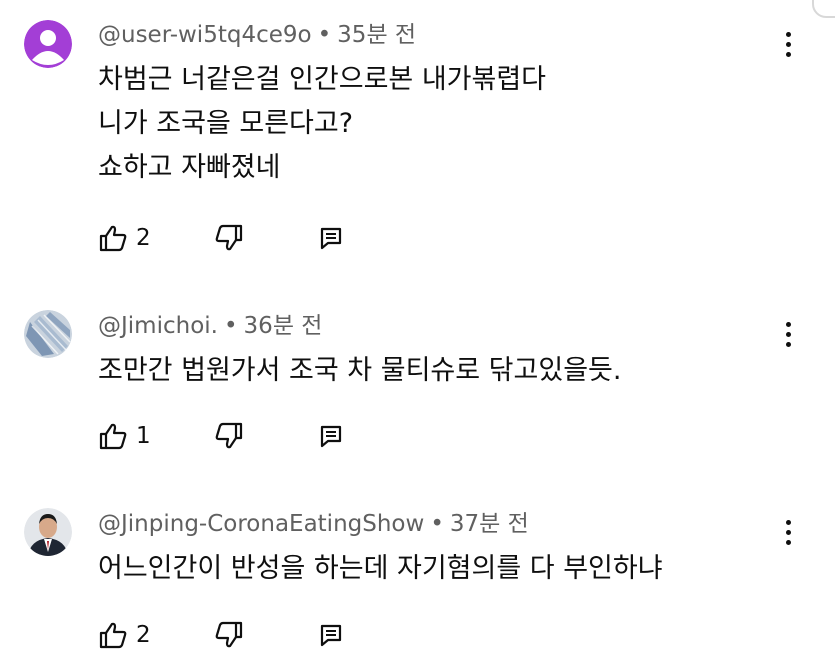 The height and width of the screenshot is (662, 835). I want to click on like-button: 1, so click(124, 436).